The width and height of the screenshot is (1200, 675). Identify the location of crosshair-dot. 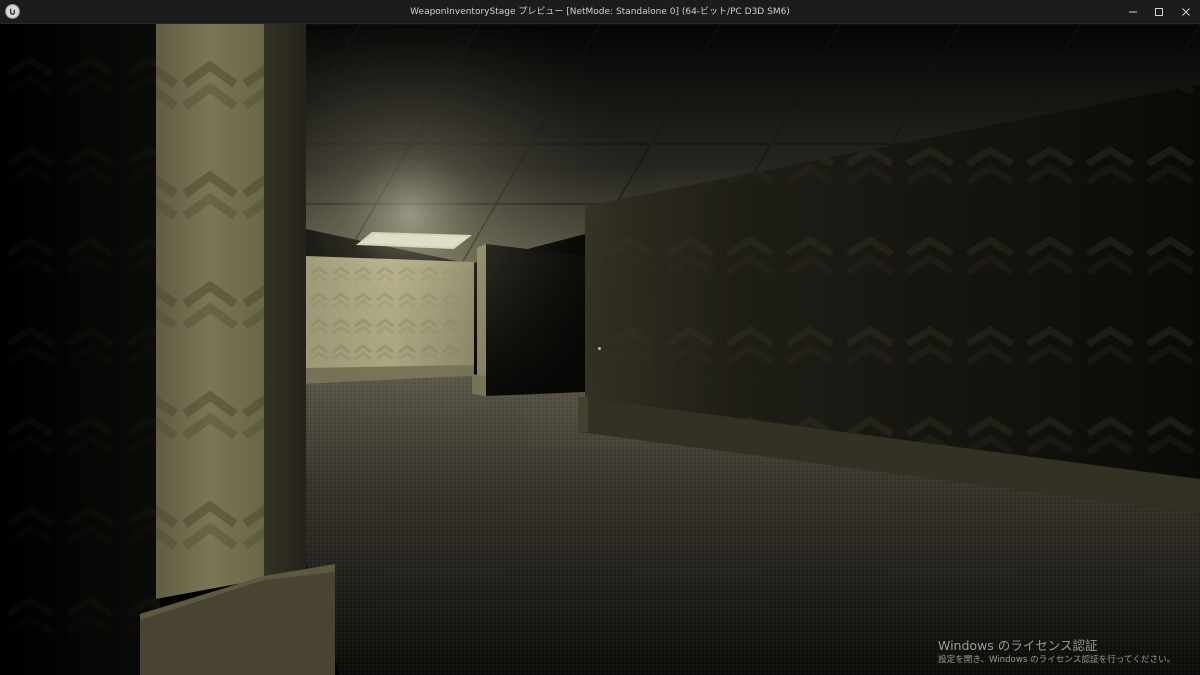
(599, 348).